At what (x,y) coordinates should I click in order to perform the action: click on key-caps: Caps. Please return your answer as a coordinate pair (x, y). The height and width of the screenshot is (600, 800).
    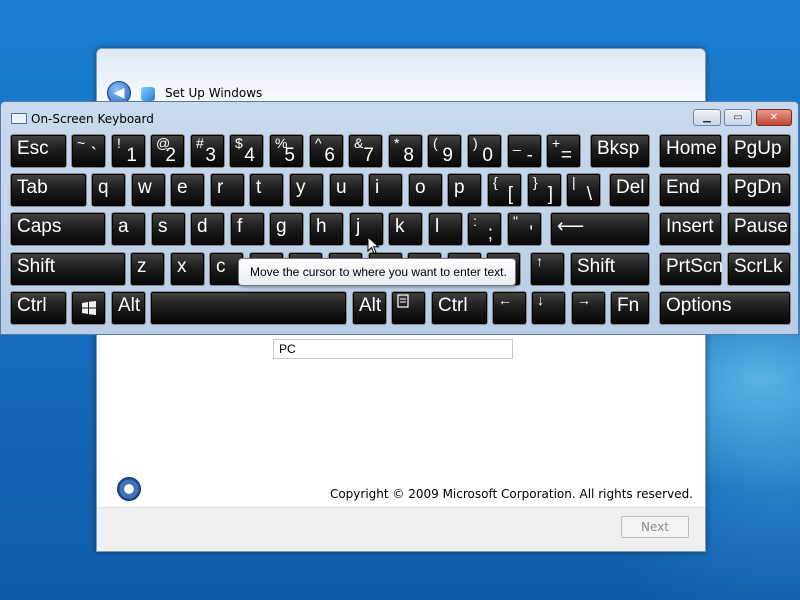
    Looking at the image, I should click on (58, 229).